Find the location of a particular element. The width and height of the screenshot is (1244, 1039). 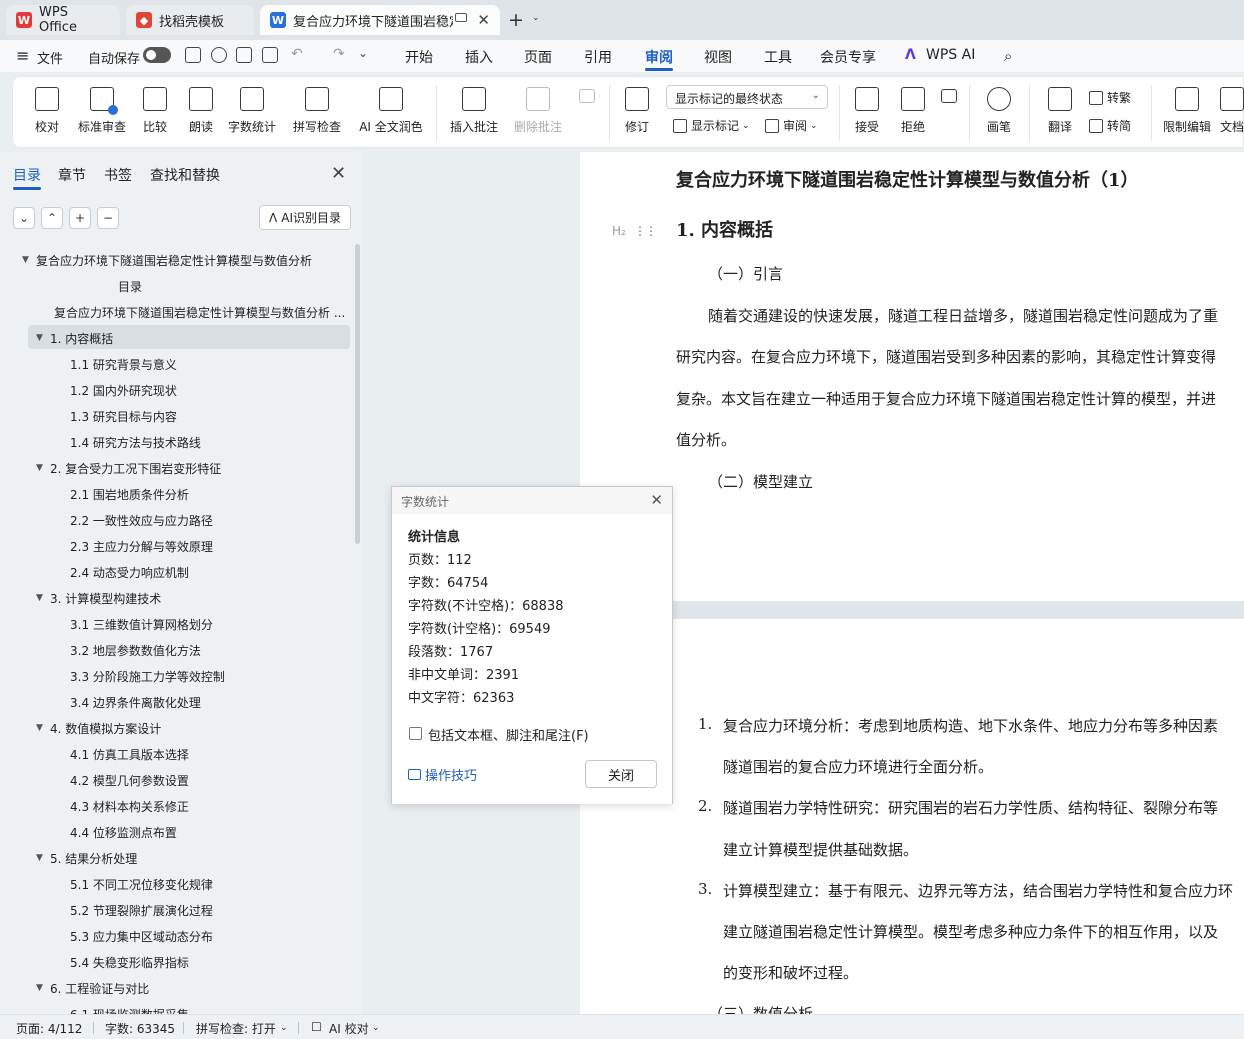

toc-item: 4.2 模型几何参数设置 is located at coordinates (210, 780).